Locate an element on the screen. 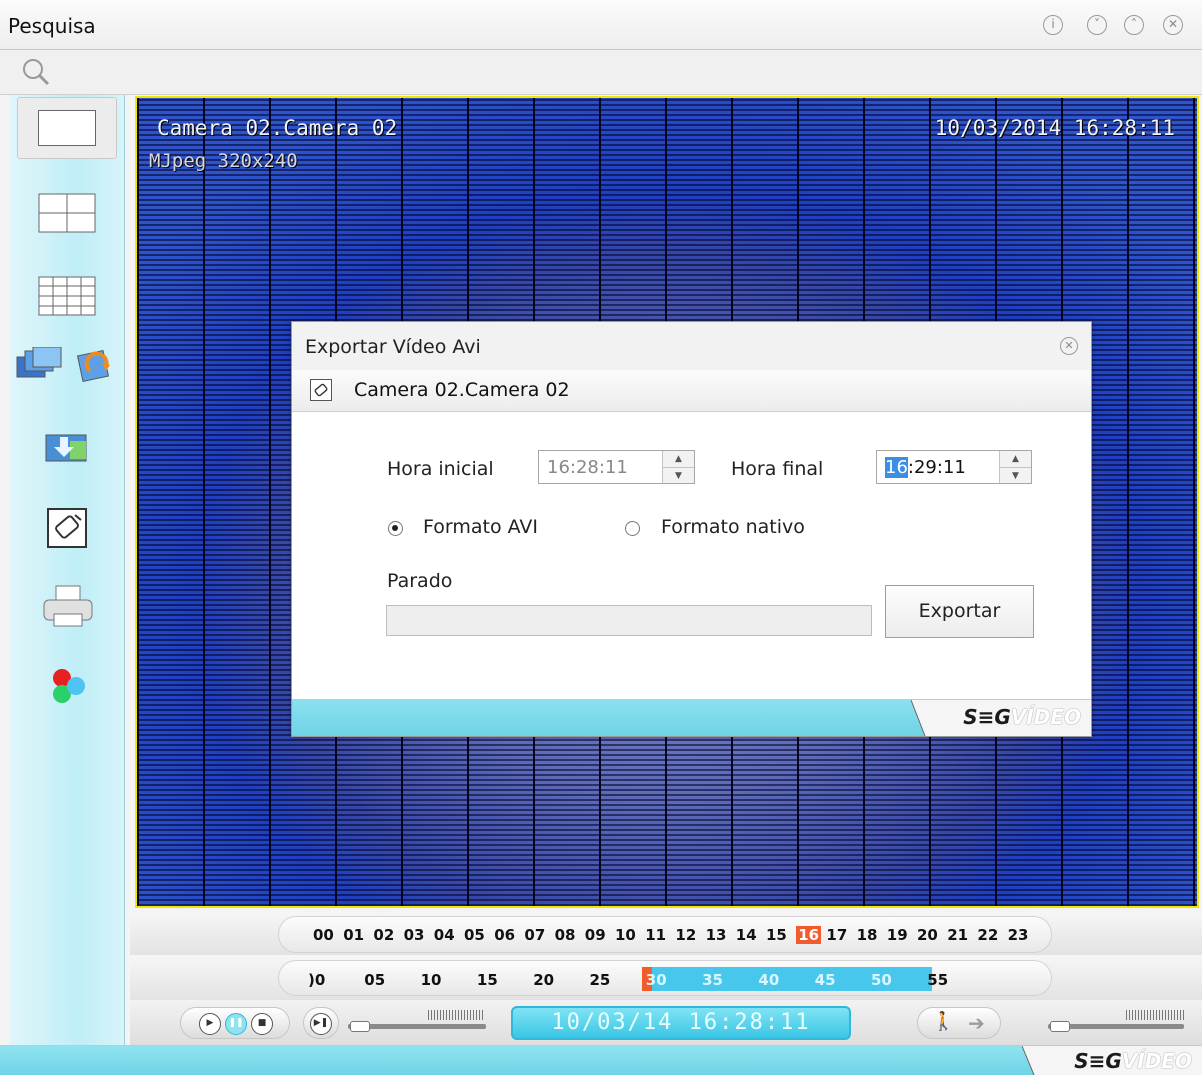 The height and width of the screenshot is (1075, 1202). download-icon is located at coordinates (66, 448).